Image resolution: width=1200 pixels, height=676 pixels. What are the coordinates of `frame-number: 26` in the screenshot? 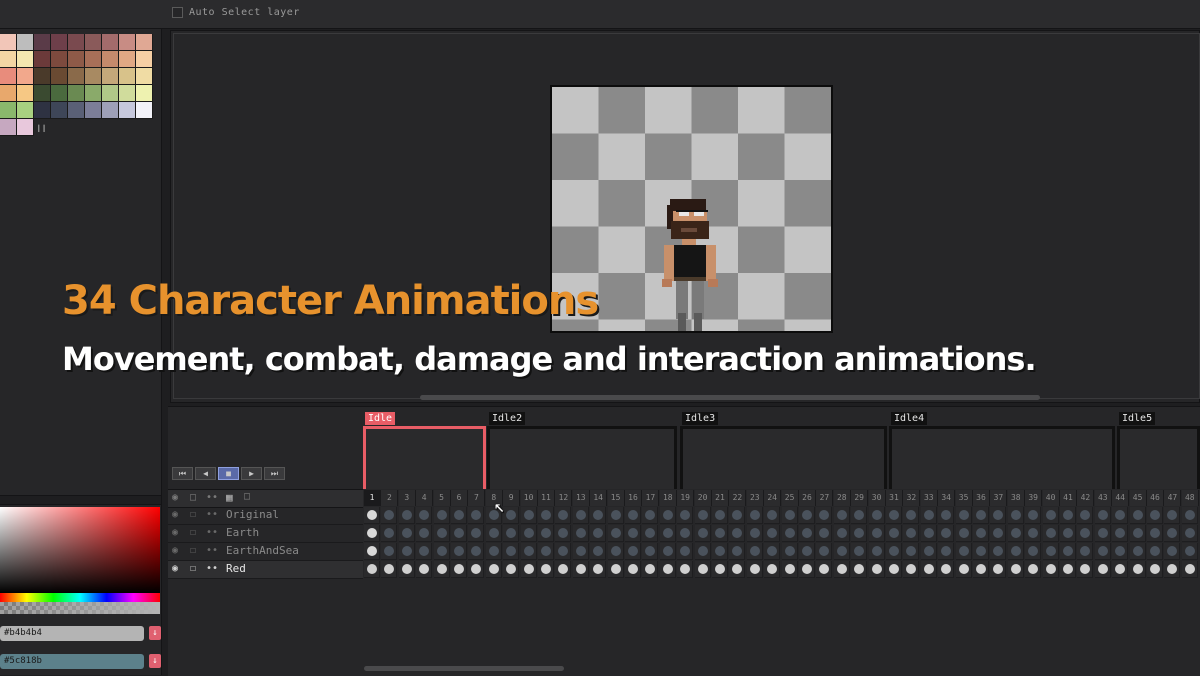 It's located at (807, 498).